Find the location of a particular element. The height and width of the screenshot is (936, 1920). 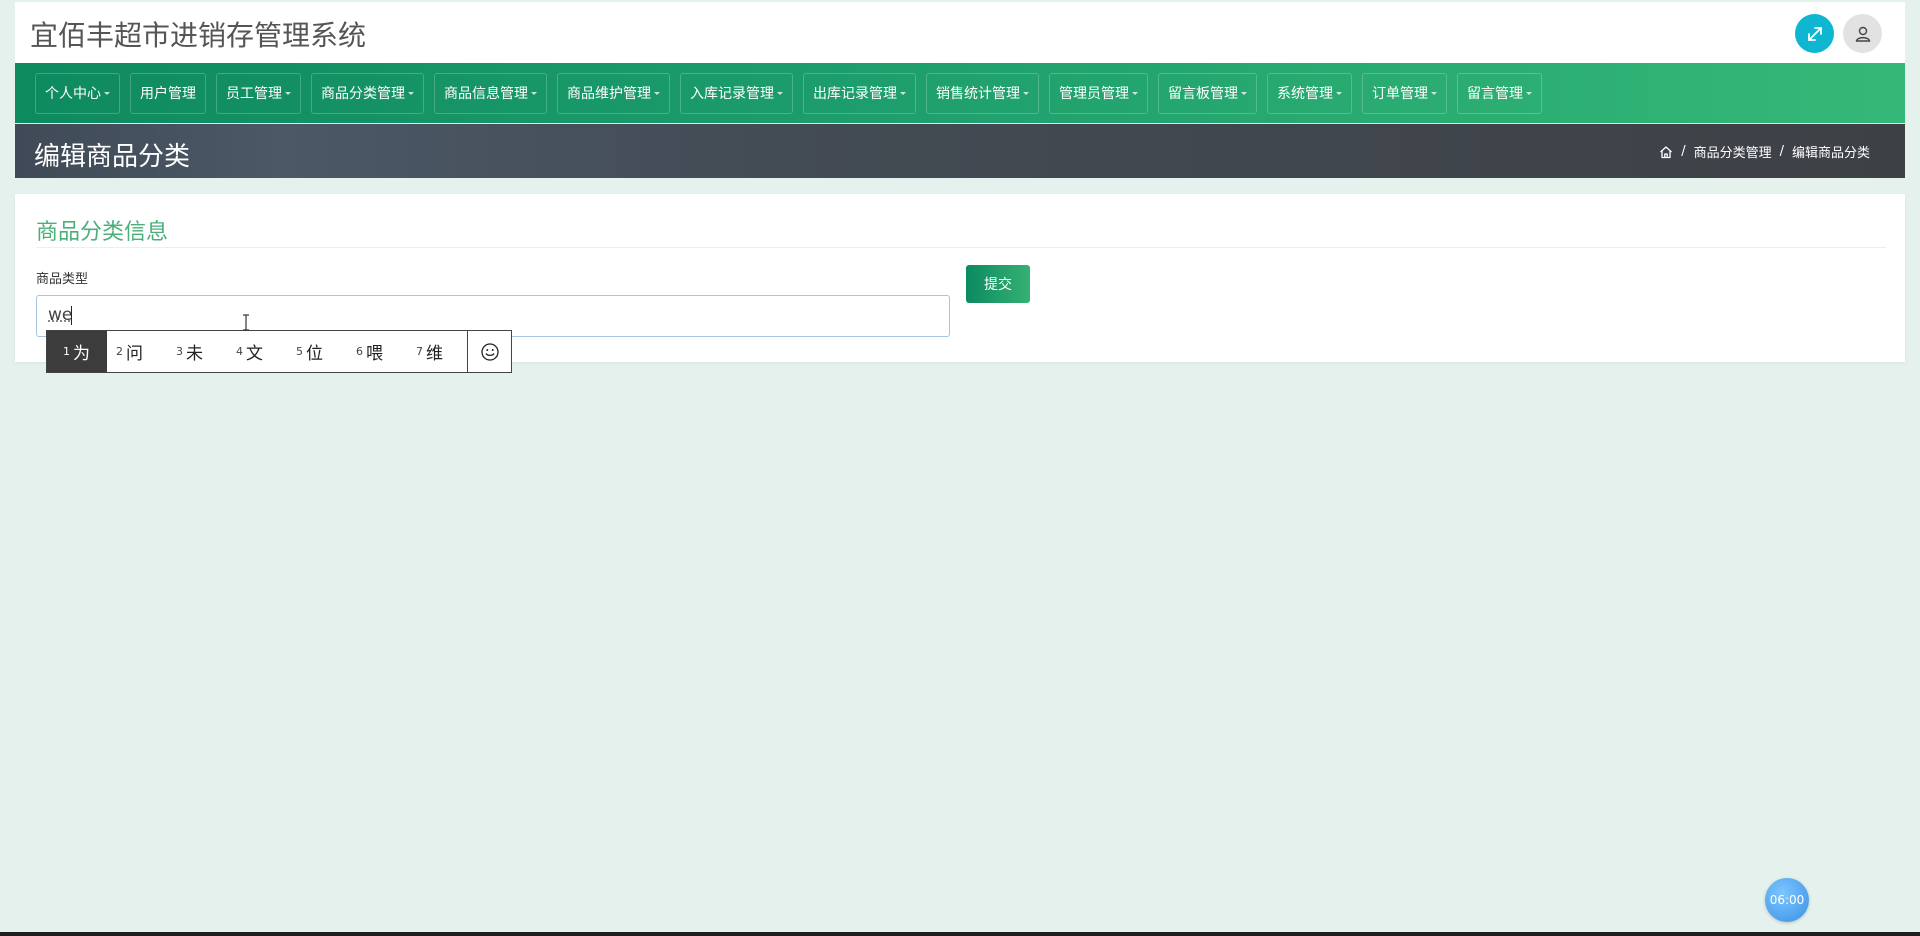

ime-emoji-button is located at coordinates (489, 351).